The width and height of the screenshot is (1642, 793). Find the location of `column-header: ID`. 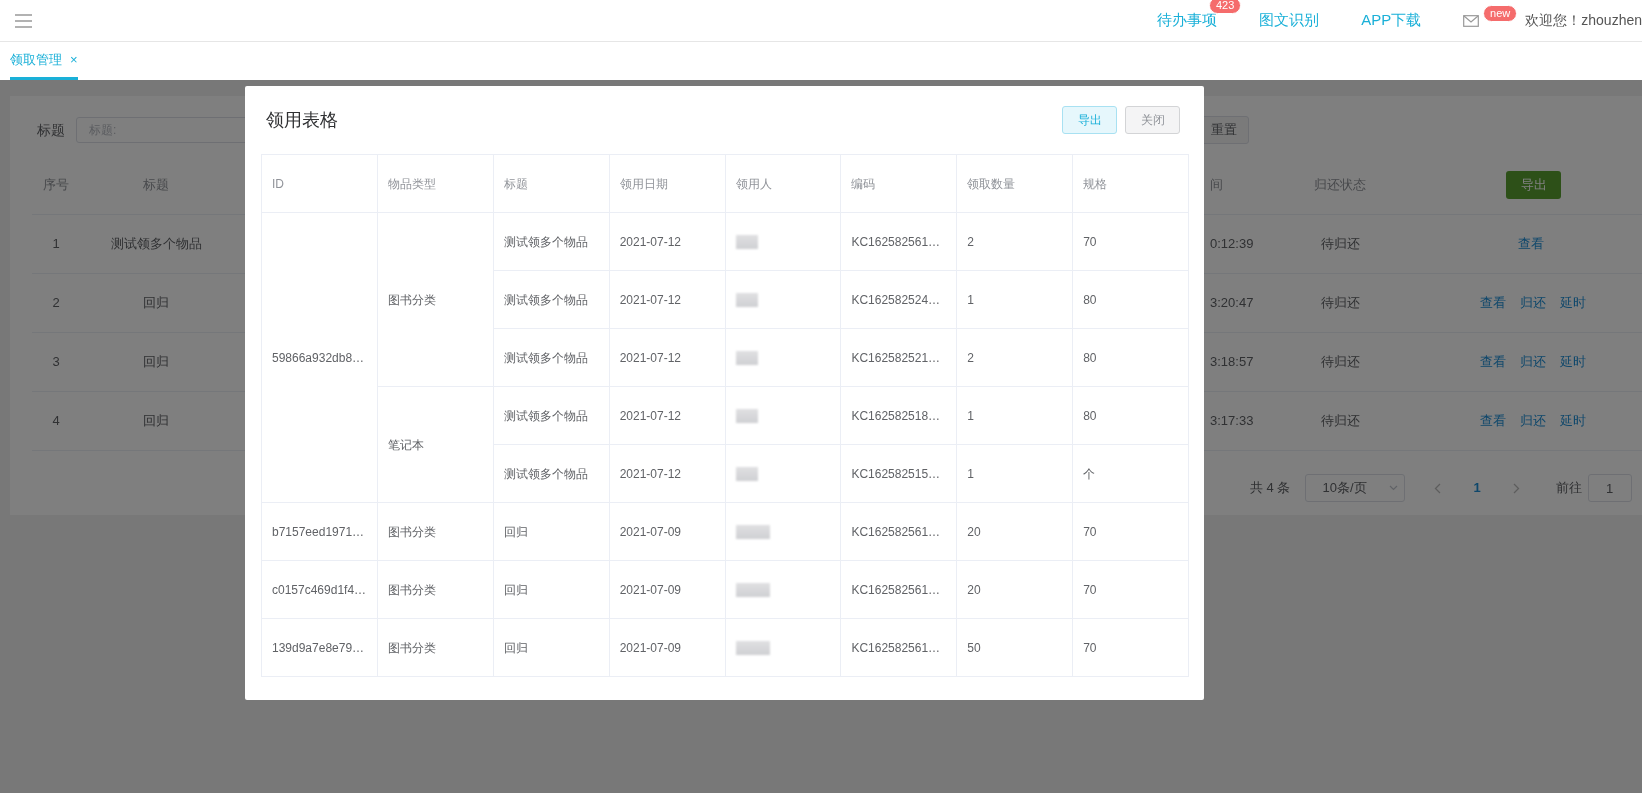

column-header: ID is located at coordinates (319, 183).